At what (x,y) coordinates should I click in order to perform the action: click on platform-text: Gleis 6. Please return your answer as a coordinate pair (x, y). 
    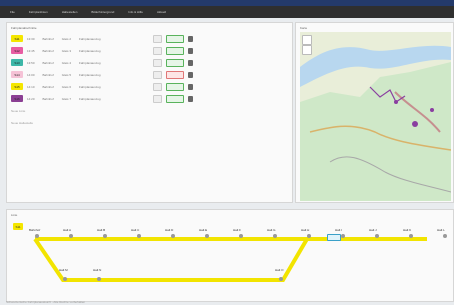
    Looking at the image, I should click on (66, 86).